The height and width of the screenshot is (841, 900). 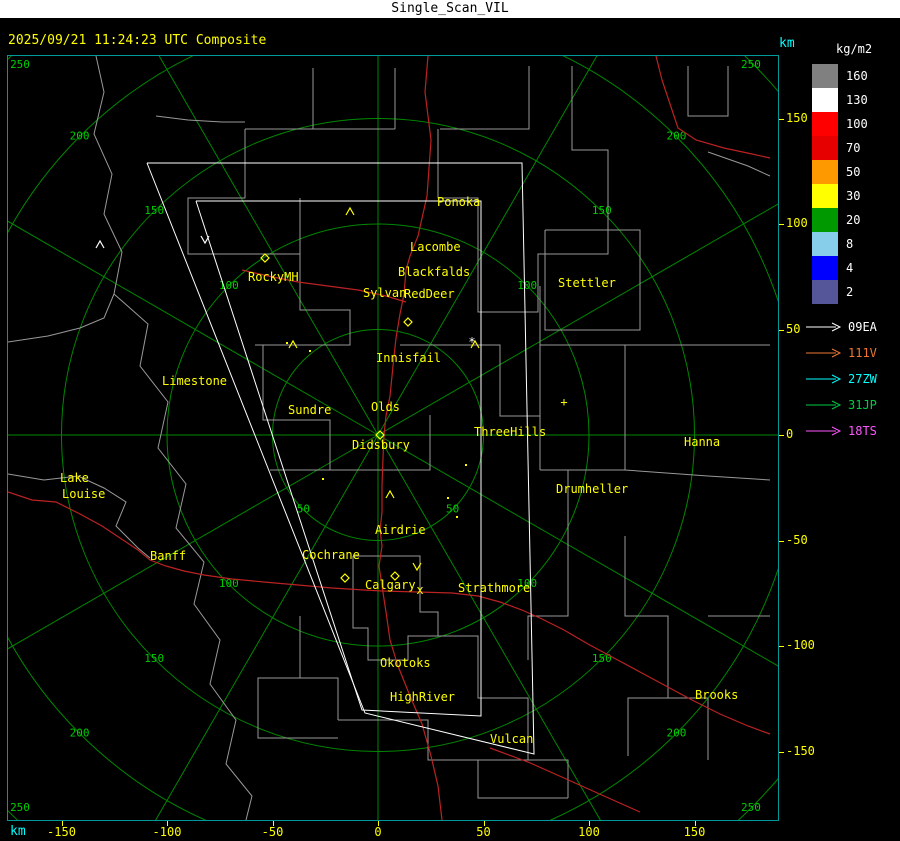 I want to click on vee-marker-icon, so click(x=205, y=240).